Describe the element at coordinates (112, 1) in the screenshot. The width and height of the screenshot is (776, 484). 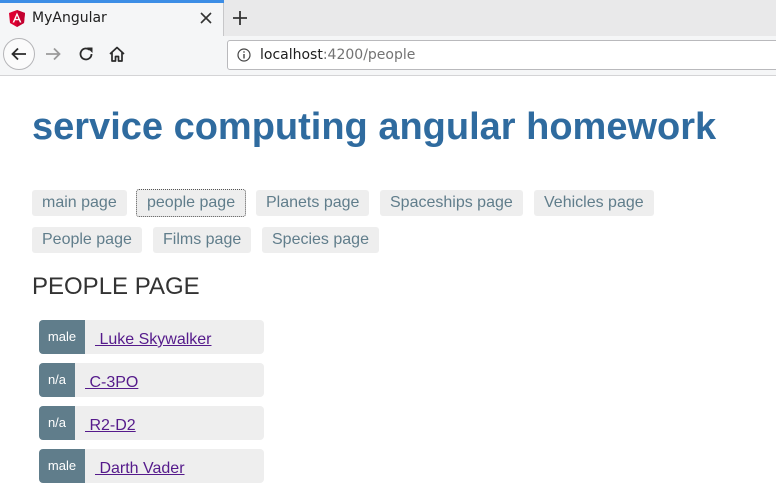
I see `tab-active-indicator` at that location.